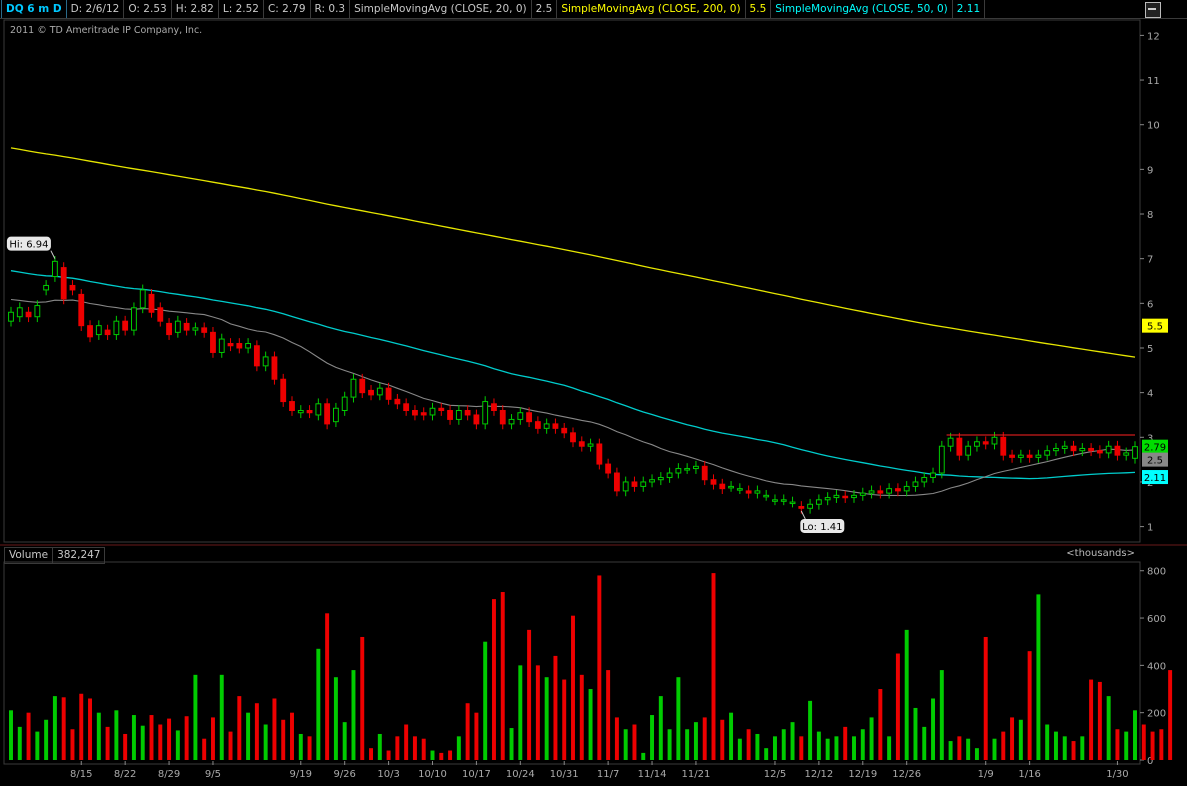  Describe the element at coordinates (1150, 394) in the screenshot. I see `price-tick-label: 4` at that location.